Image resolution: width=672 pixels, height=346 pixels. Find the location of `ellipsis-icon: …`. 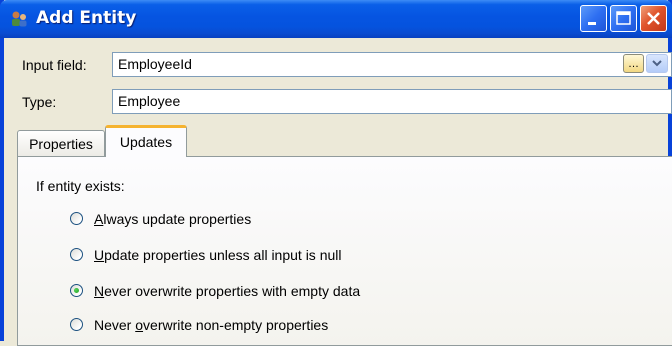

ellipsis-icon: … is located at coordinates (633, 64).